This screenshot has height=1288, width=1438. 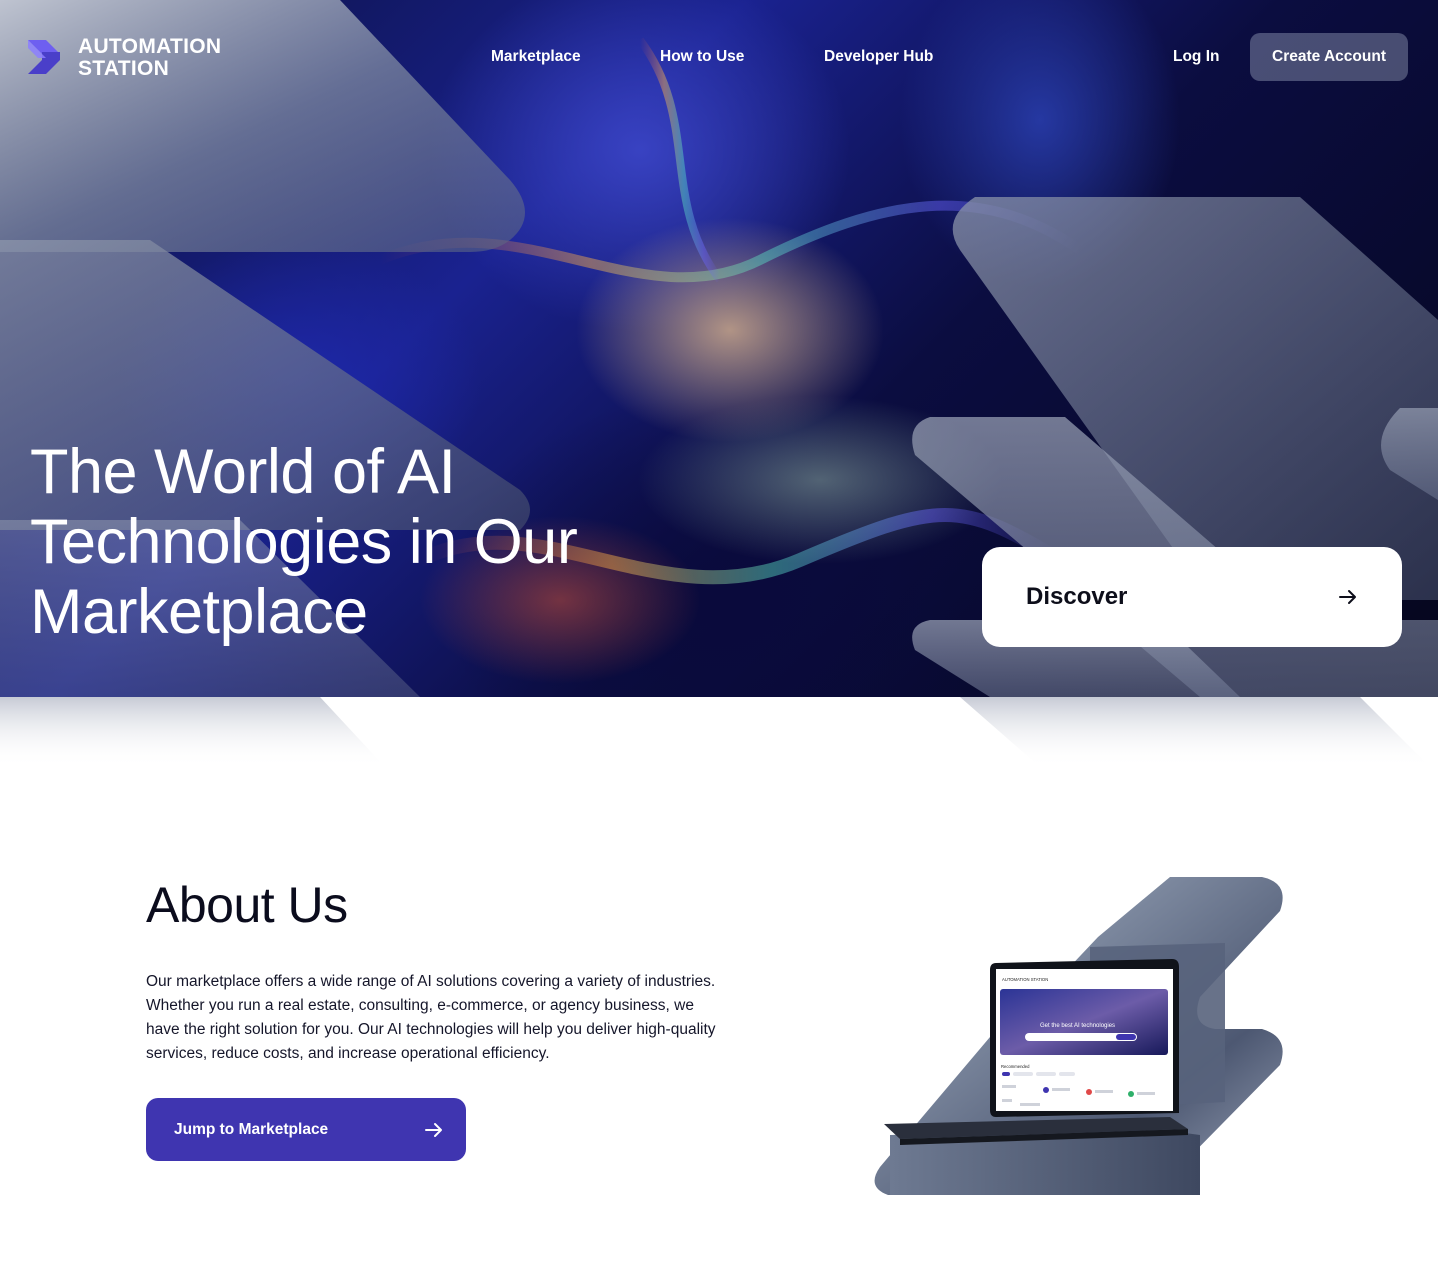 I want to click on about-title: About Us, so click(x=247, y=905).